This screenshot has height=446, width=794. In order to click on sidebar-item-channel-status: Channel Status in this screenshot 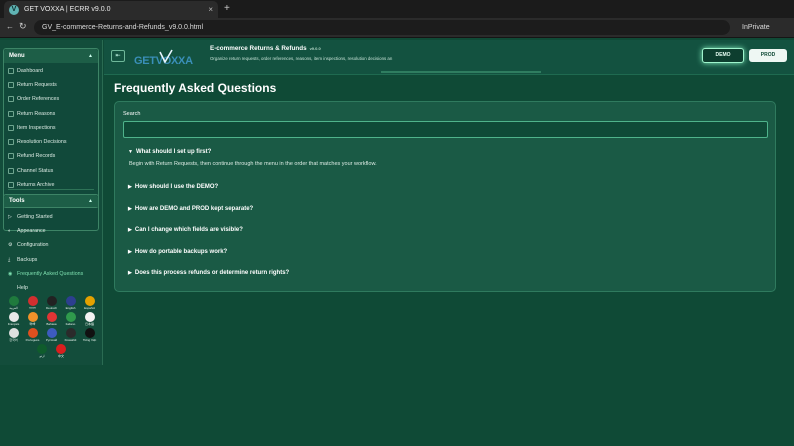, I will do `click(30, 171)`.